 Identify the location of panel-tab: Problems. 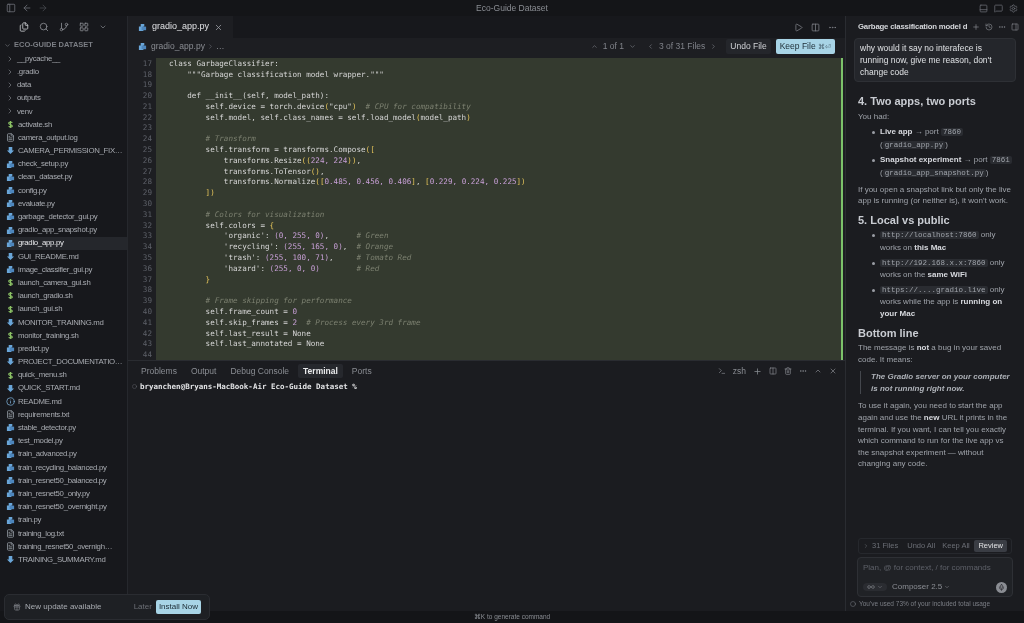
(159, 371).